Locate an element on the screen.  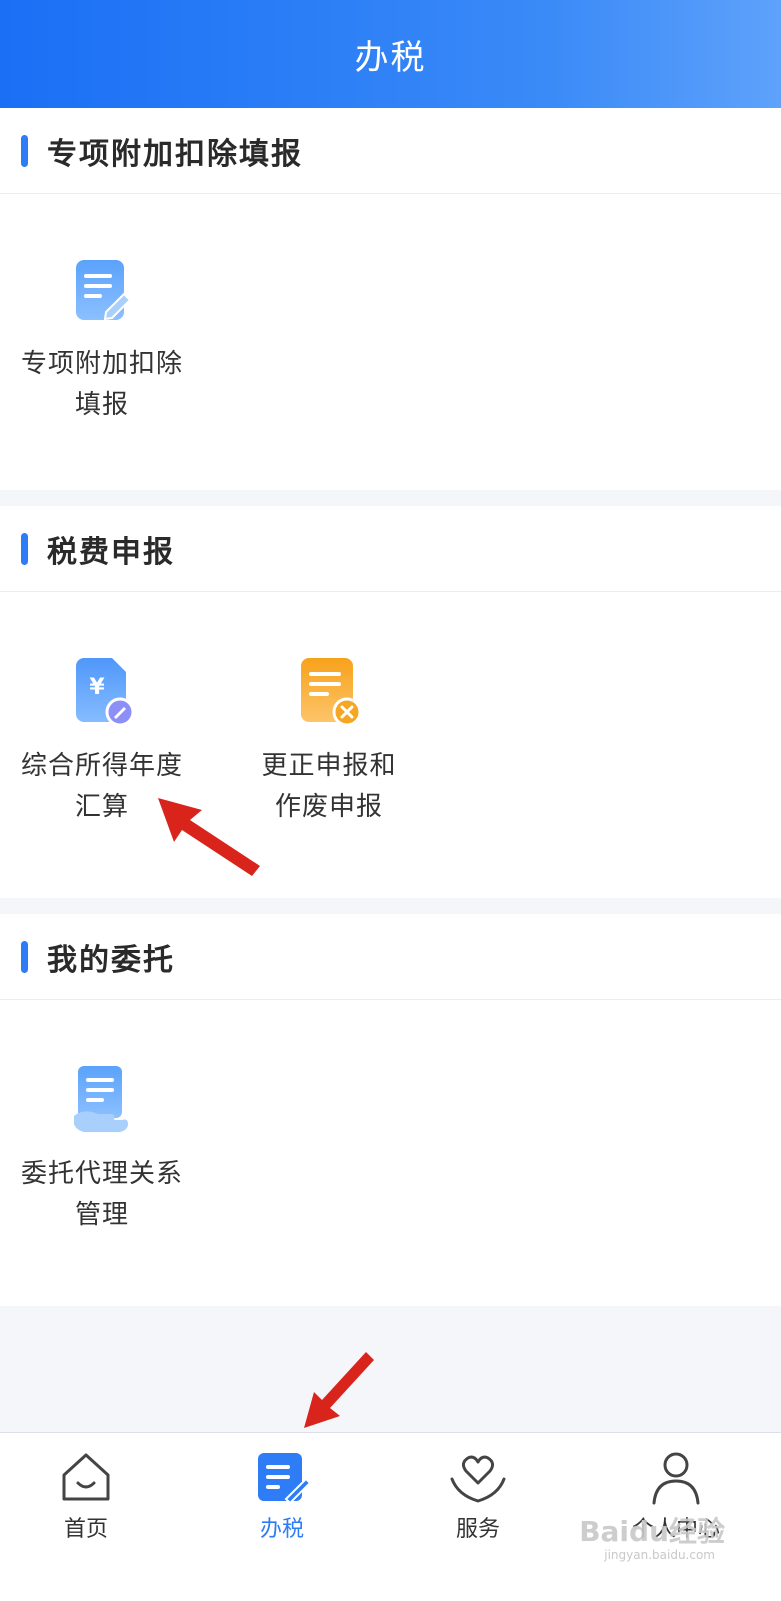
watermark-url: jingyan.baidu.com is located at coordinates (659, 1555).